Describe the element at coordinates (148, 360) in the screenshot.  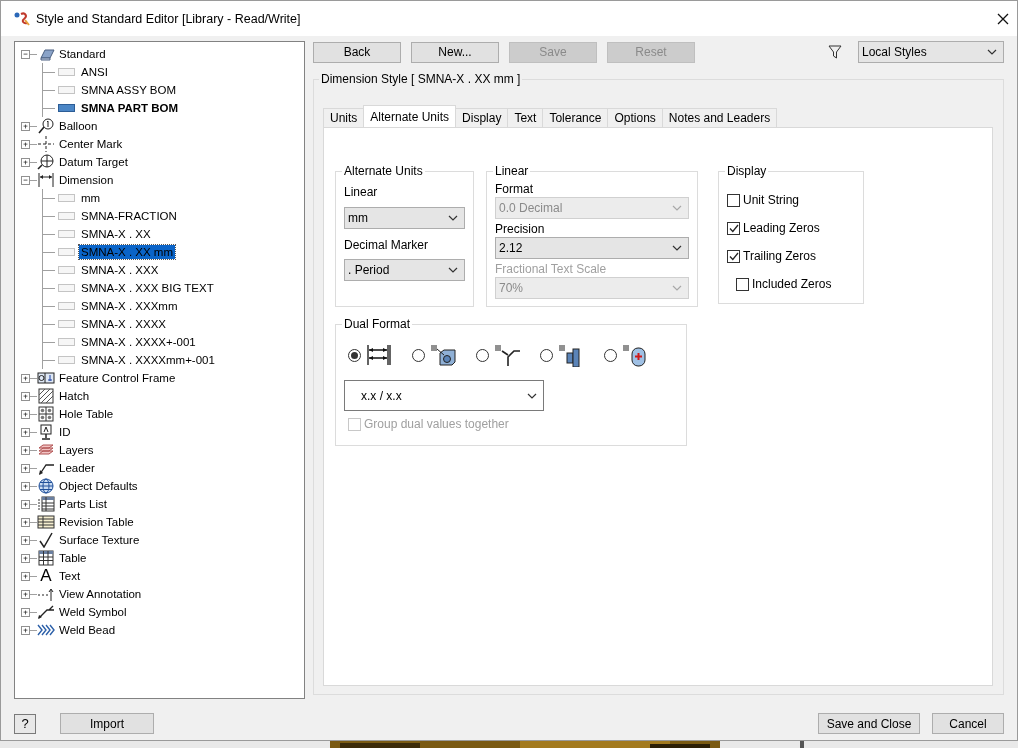
I see `tree-item: SMNA-X . XXXXmm+-001` at that location.